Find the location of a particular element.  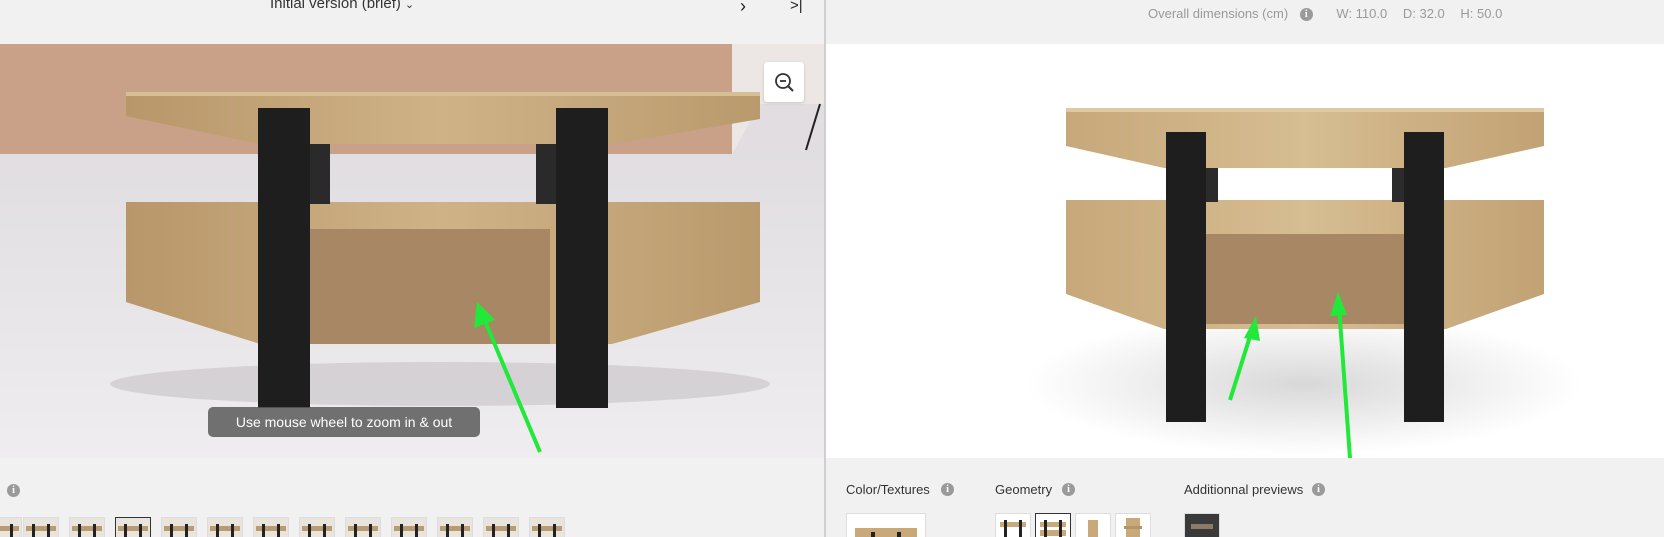

section-geometry: Geometry is located at coordinates (1024, 489).